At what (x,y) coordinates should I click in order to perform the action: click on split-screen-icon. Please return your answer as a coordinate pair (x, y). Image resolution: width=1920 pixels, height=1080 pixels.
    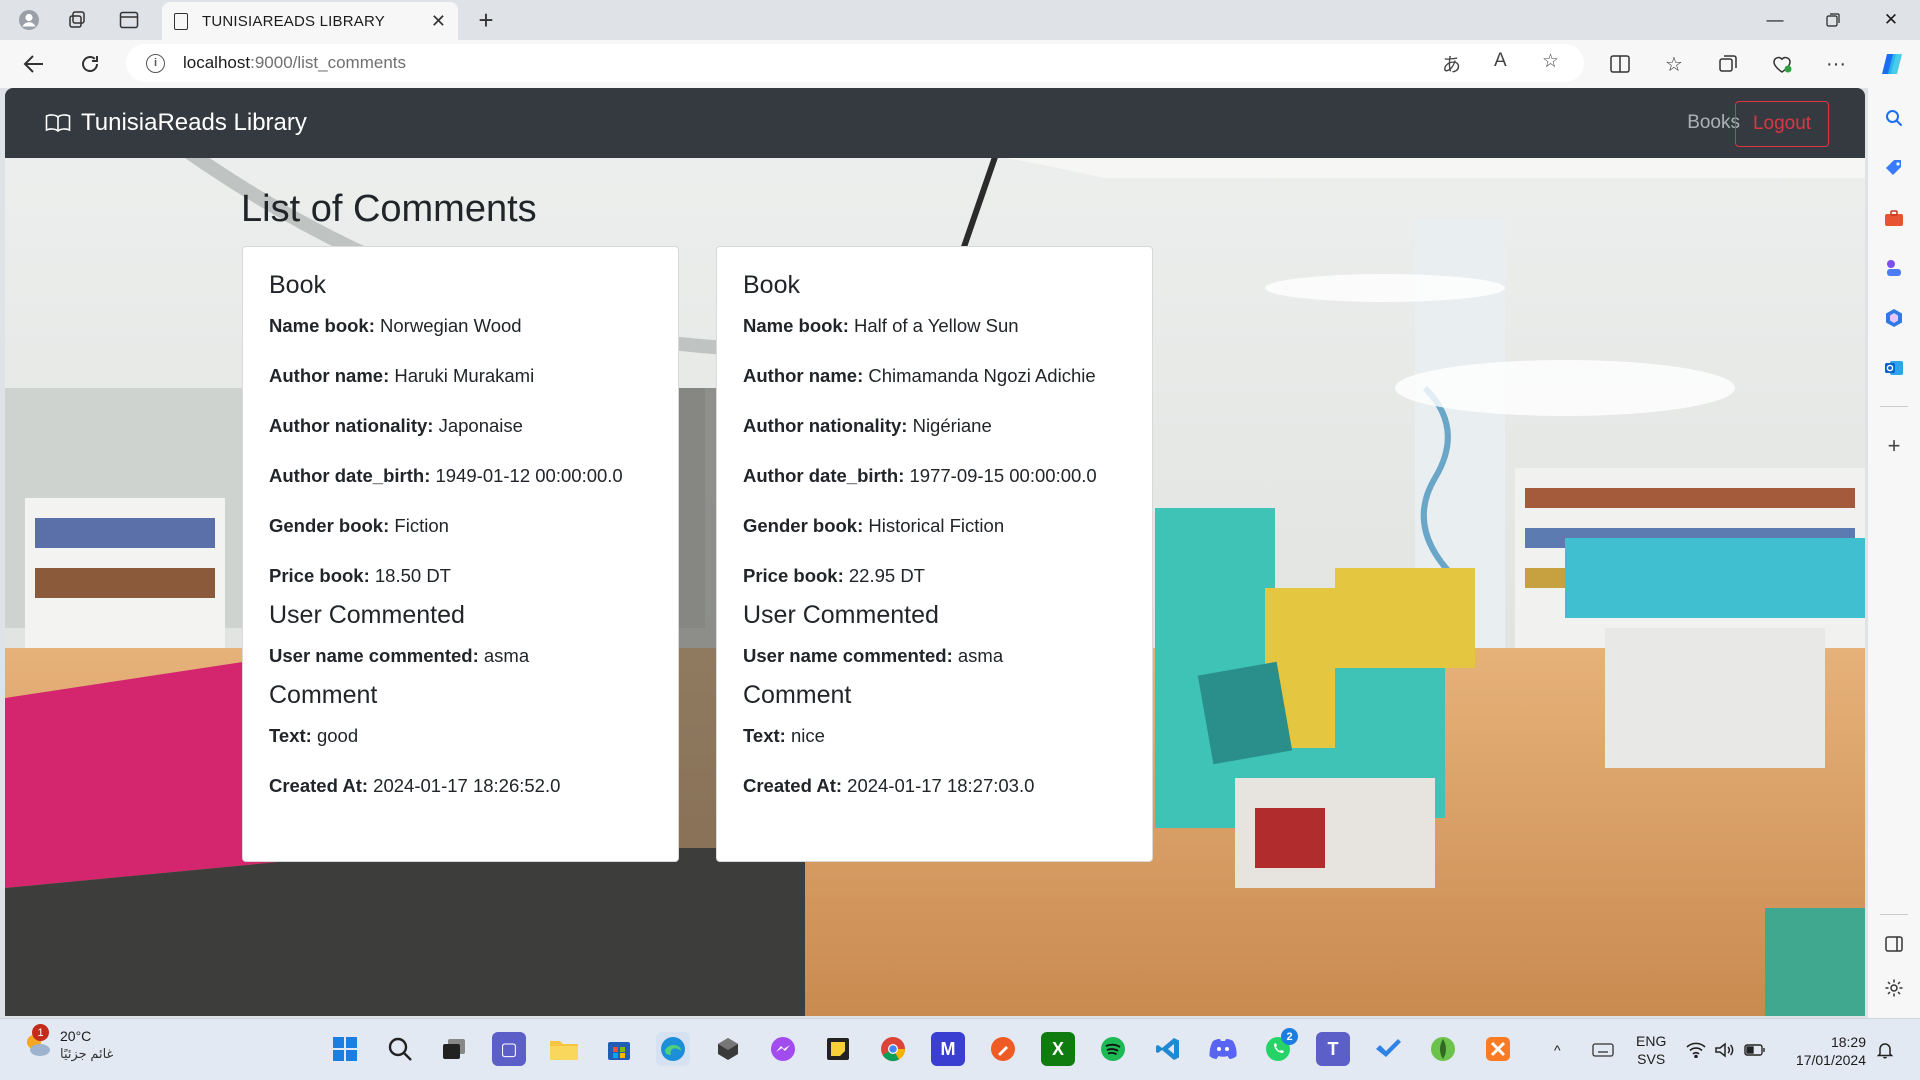
    Looking at the image, I should click on (1620, 64).